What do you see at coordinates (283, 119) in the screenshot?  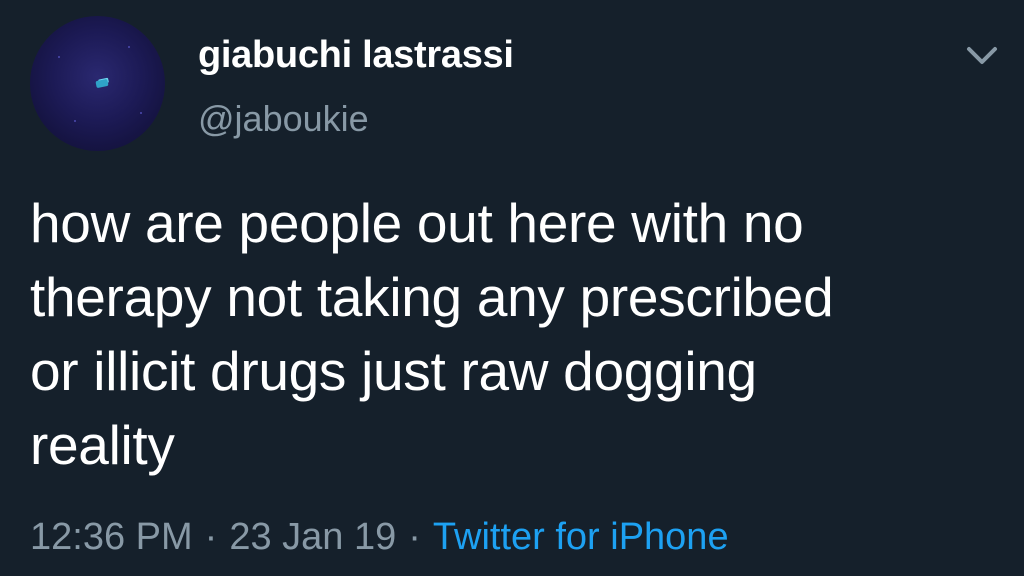 I see `user-handle: @jaboukie` at bounding box center [283, 119].